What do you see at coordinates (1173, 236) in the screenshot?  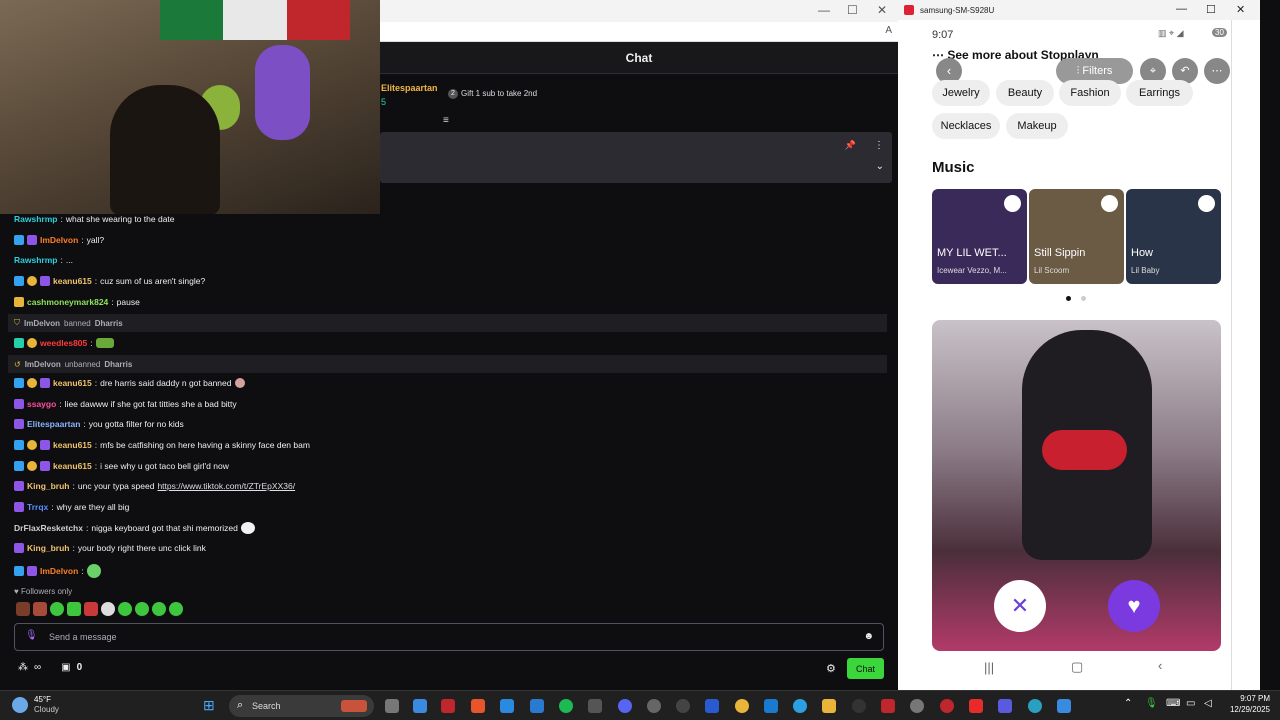 I see `song-card: How Lil Baby` at bounding box center [1173, 236].